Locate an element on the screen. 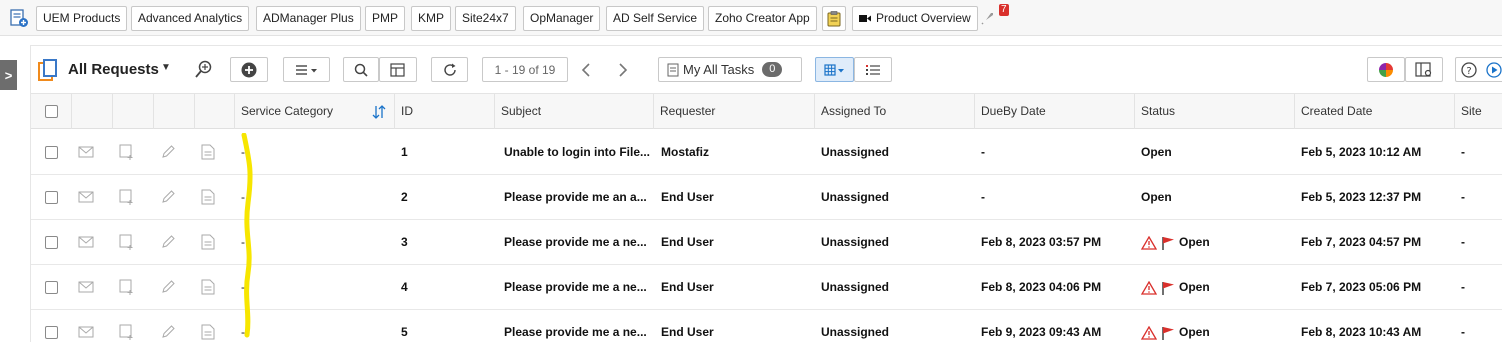 The width and height of the screenshot is (1502, 342). column-header-dueby-date: DueBy Date is located at coordinates (1055, 111).